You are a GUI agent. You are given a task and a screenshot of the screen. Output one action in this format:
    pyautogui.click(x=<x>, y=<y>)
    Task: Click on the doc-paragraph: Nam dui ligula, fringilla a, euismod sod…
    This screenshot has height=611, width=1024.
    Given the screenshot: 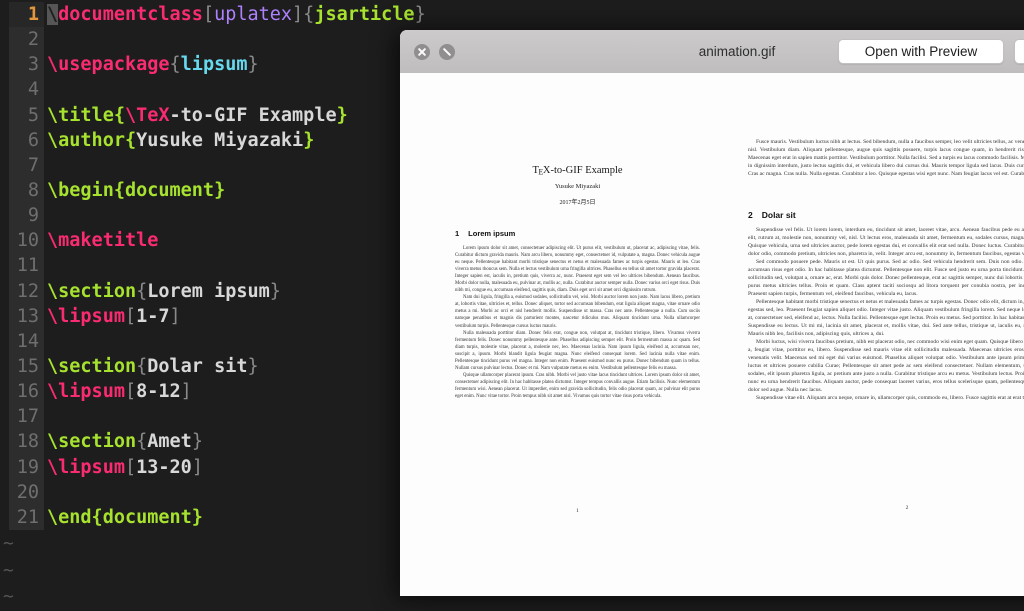 What is the action you would take?
    pyautogui.click(x=577, y=312)
    